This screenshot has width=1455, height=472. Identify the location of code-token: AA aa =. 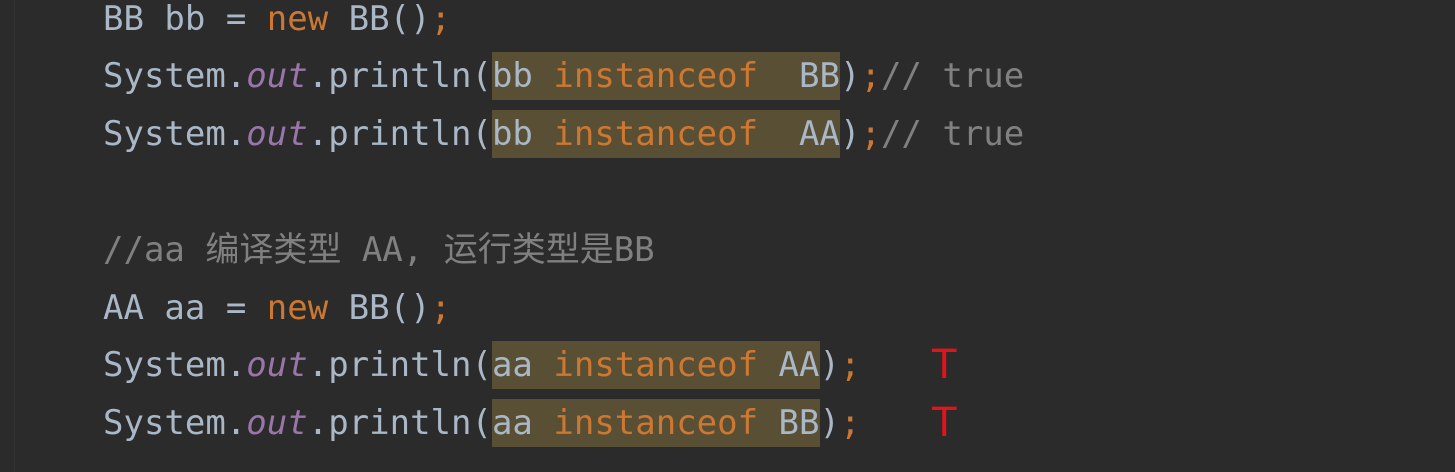
(185, 308).